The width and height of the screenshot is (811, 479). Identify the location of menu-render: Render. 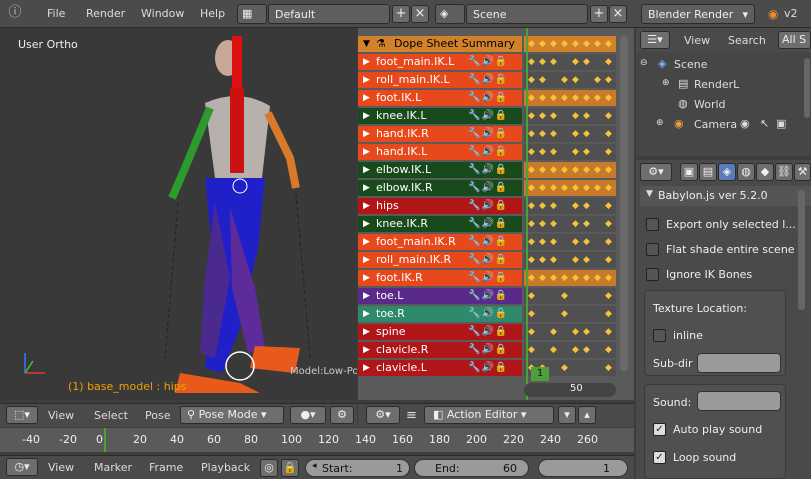
(105, 13).